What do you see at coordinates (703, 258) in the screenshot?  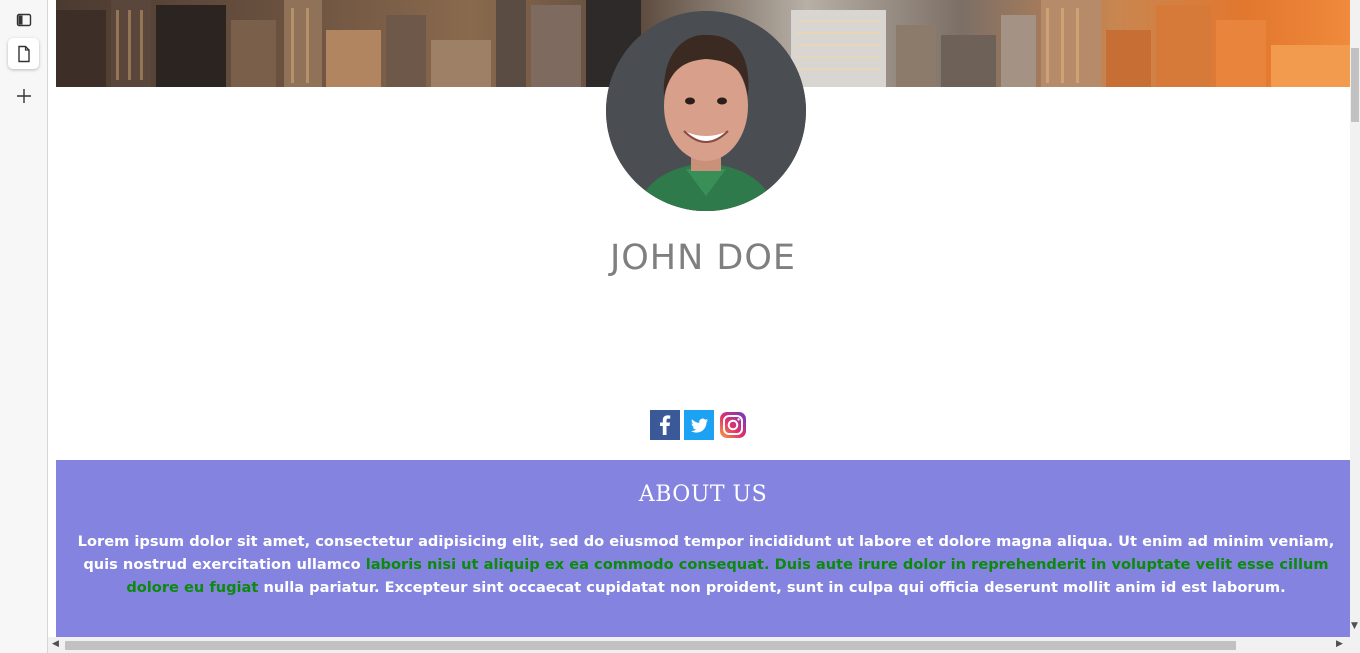 I see `profile-name: JOHN DOE` at bounding box center [703, 258].